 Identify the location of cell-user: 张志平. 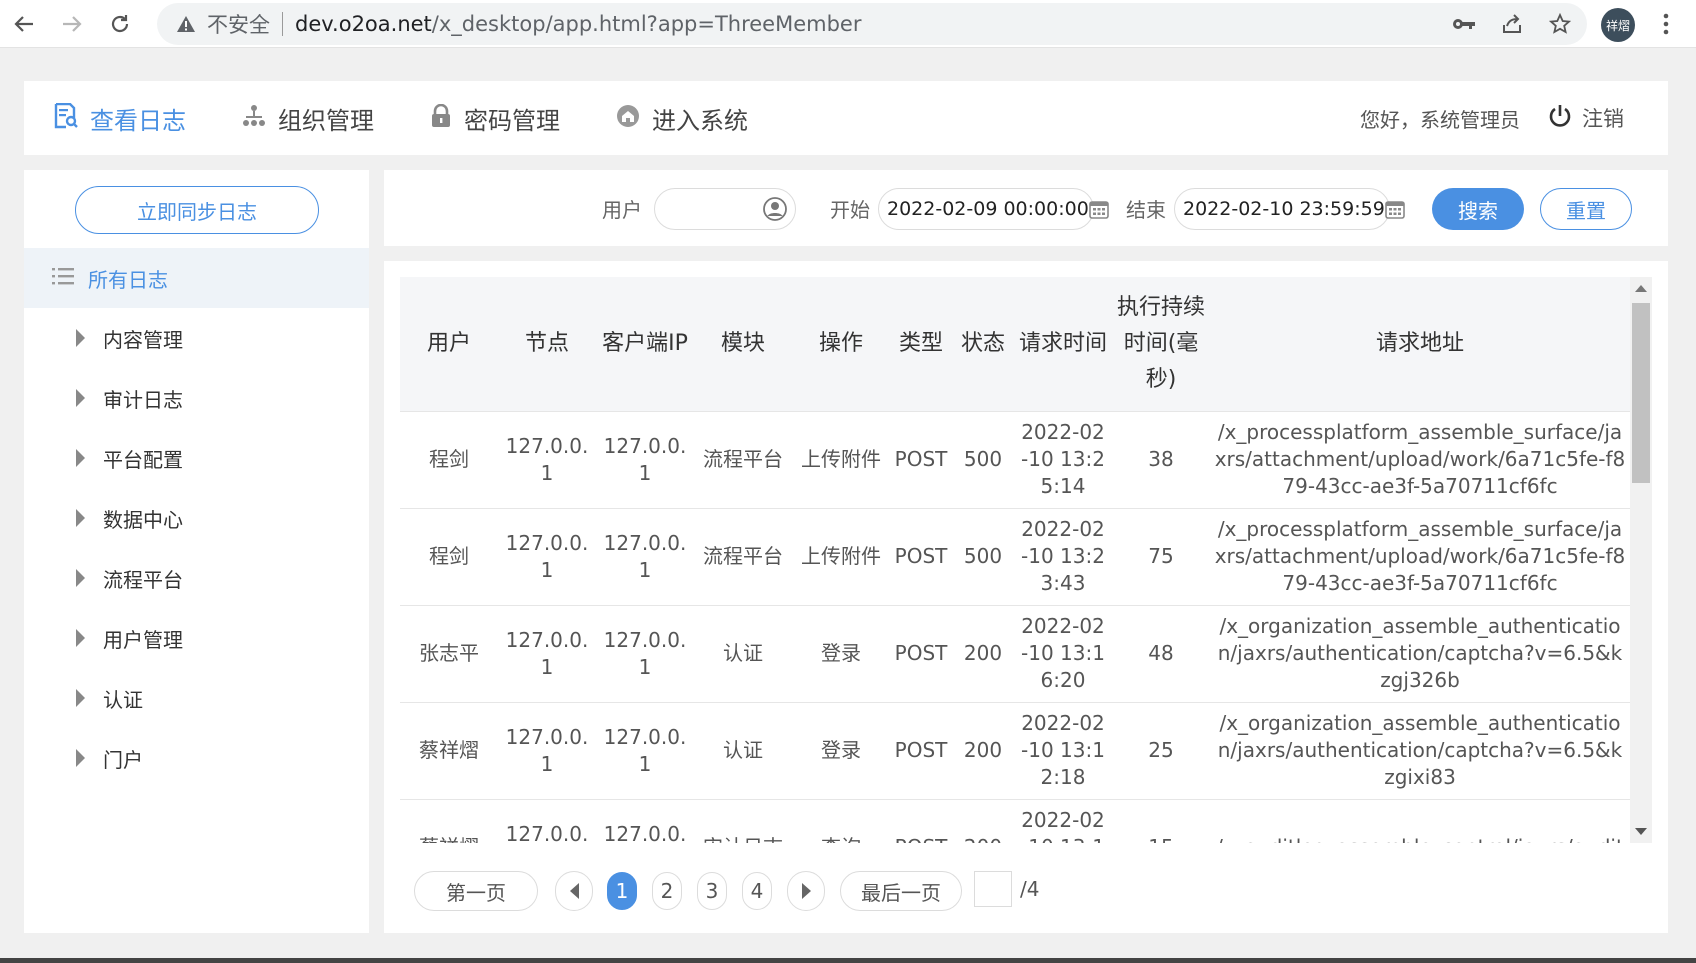
(449, 654).